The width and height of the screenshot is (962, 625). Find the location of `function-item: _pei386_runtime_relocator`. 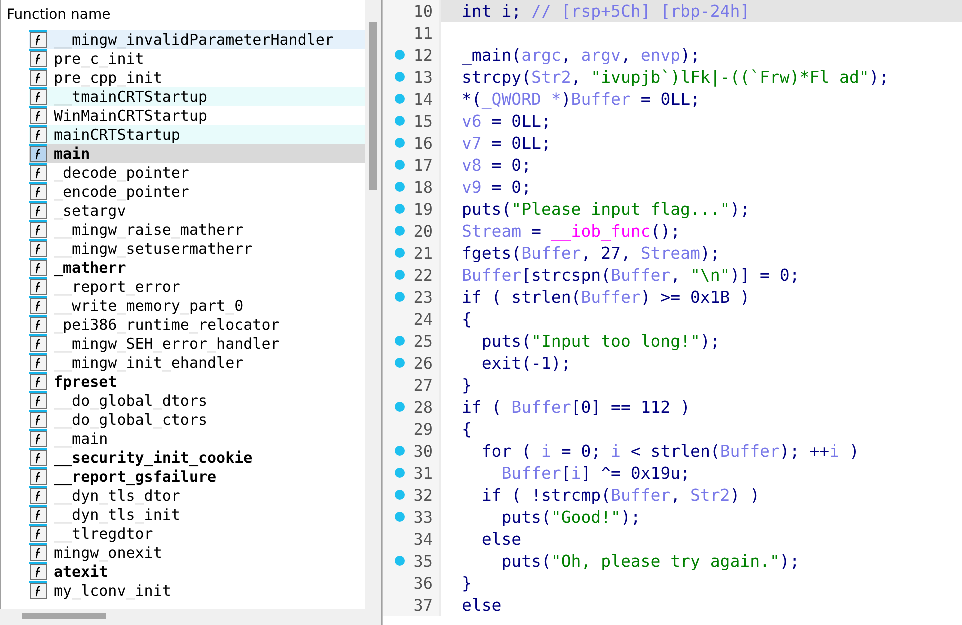

function-item: _pei386_runtime_relocator is located at coordinates (197, 324).